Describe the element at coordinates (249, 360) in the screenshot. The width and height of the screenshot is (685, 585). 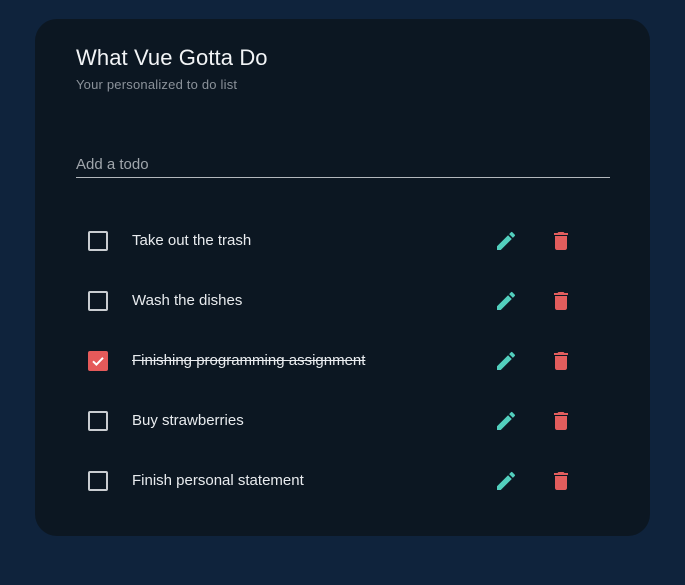
I see `todo-text: Finishing programming assignment` at that location.